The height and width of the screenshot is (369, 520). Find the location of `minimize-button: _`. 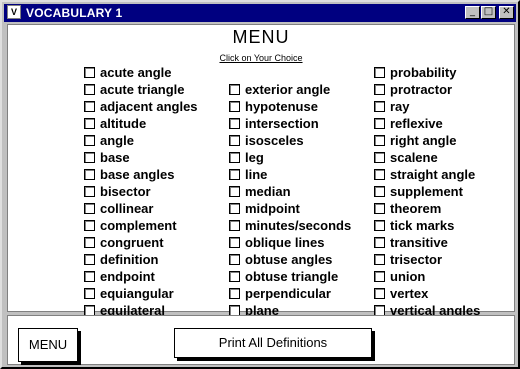

minimize-button: _ is located at coordinates (472, 12).